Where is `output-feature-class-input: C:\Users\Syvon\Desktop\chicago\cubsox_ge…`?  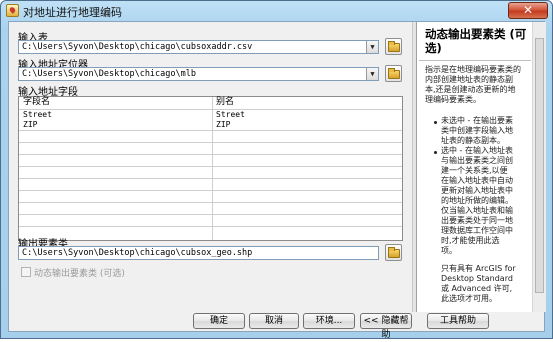 output-feature-class-input: C:\Users\Syvon\Desktop\chicago\cubsox_ge… is located at coordinates (198, 253).